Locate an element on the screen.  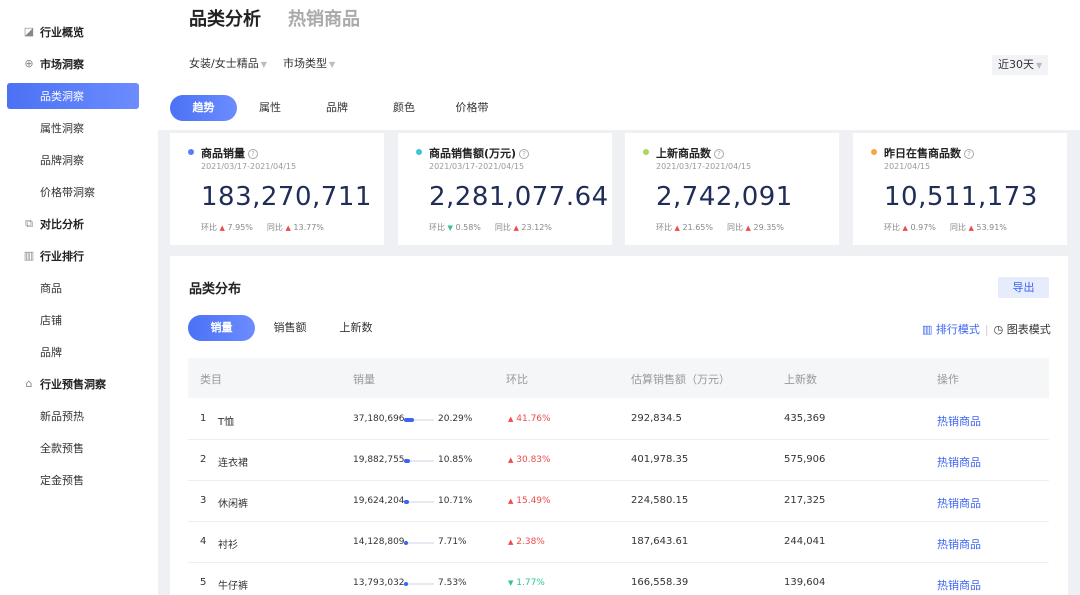
row-change-value: 2.38% is located at coordinates (530, 542).